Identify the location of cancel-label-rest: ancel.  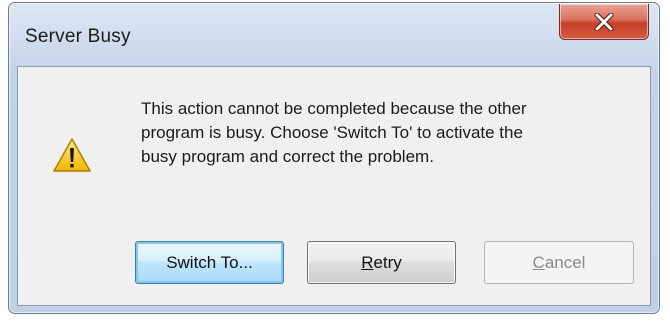
(565, 262).